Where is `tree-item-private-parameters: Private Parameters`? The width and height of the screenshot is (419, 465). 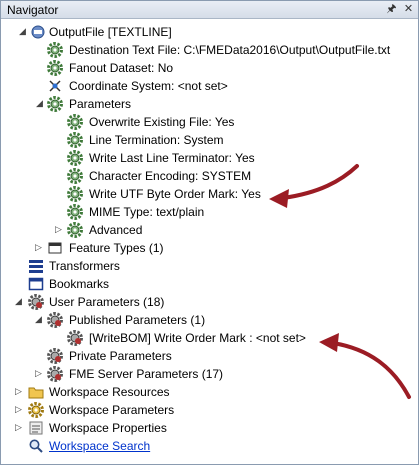 tree-item-private-parameters: Private Parameters is located at coordinates (209, 356).